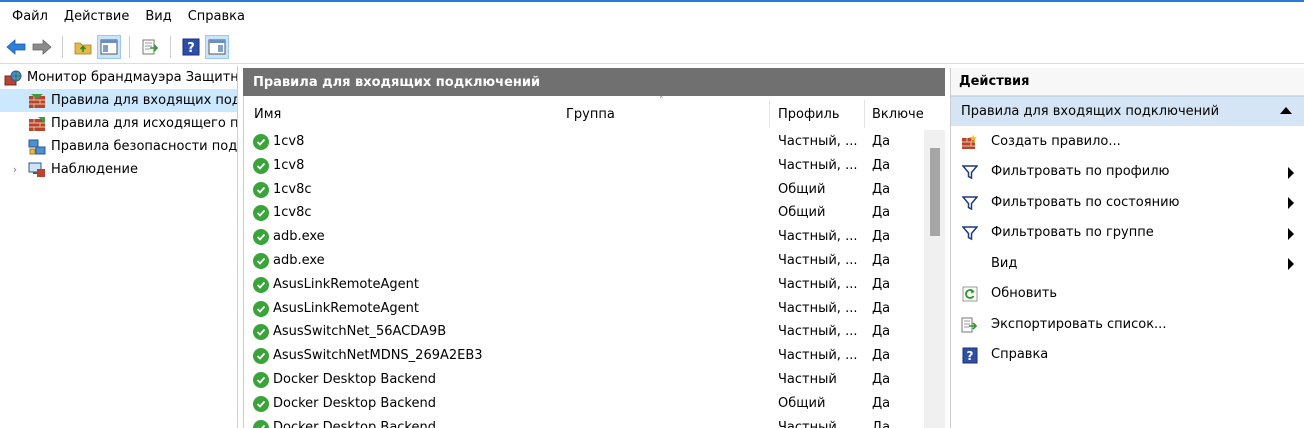 This screenshot has width=1304, height=428. I want to click on table-row: Docker Desktop Backend Общий Да, so click(594, 404).